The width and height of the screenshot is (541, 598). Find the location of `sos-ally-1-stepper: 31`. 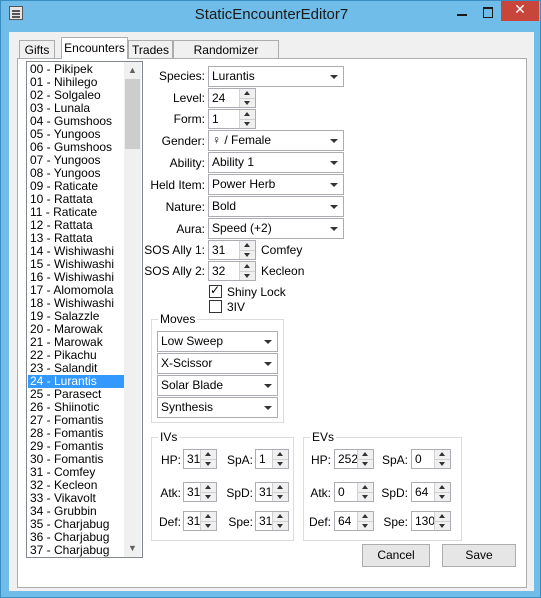

sos-ally-1-stepper: 31 is located at coordinates (232, 250).